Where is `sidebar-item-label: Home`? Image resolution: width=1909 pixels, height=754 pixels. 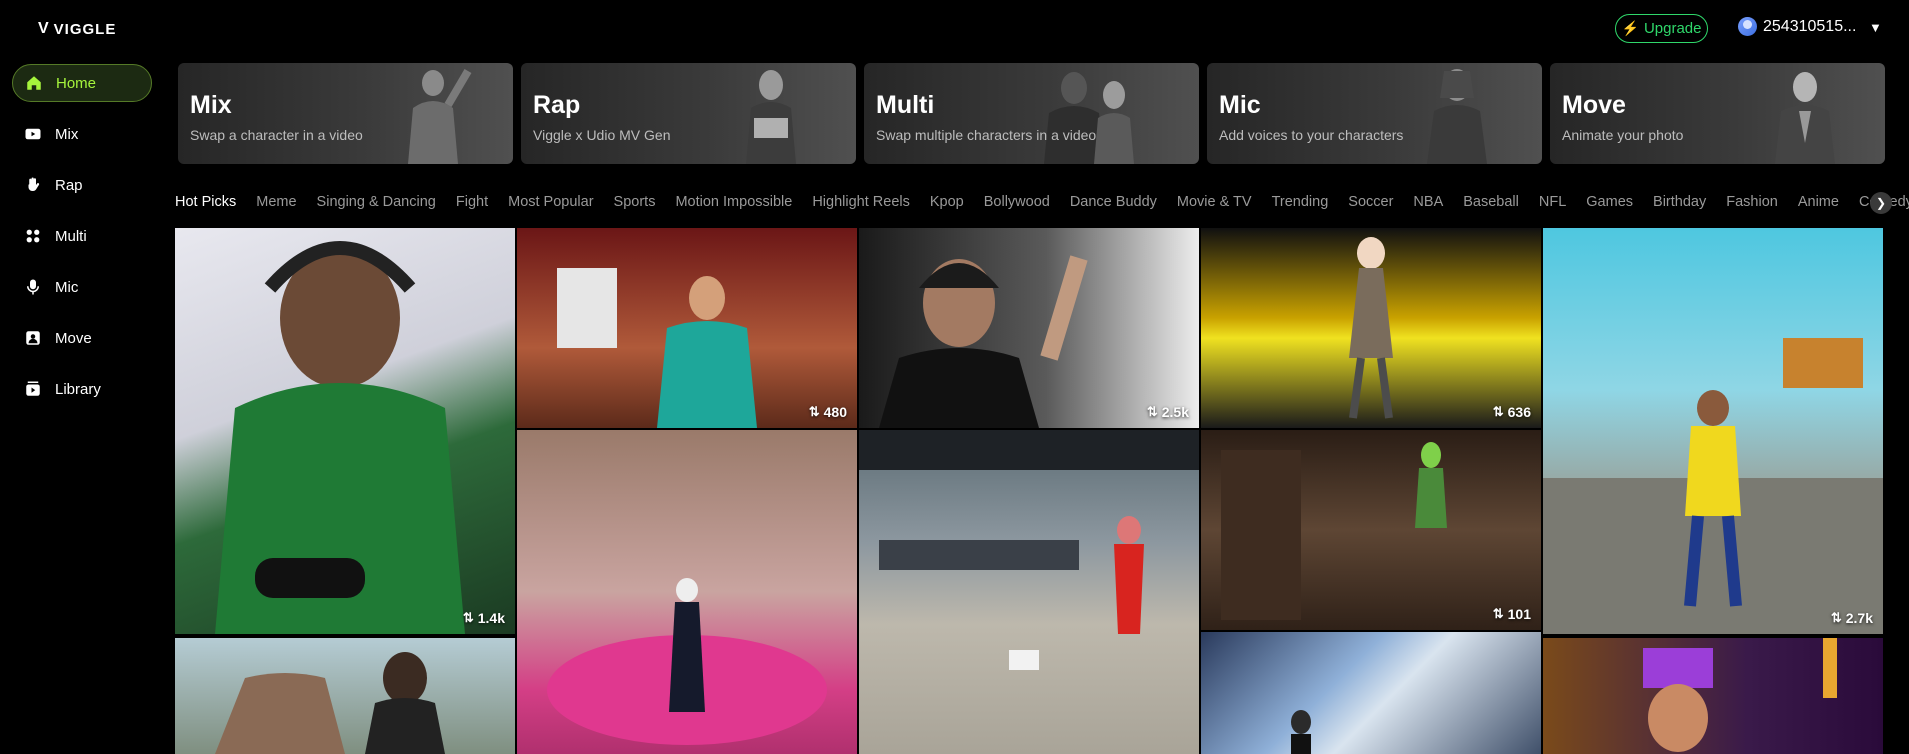
sidebar-item-label: Home is located at coordinates (76, 83).